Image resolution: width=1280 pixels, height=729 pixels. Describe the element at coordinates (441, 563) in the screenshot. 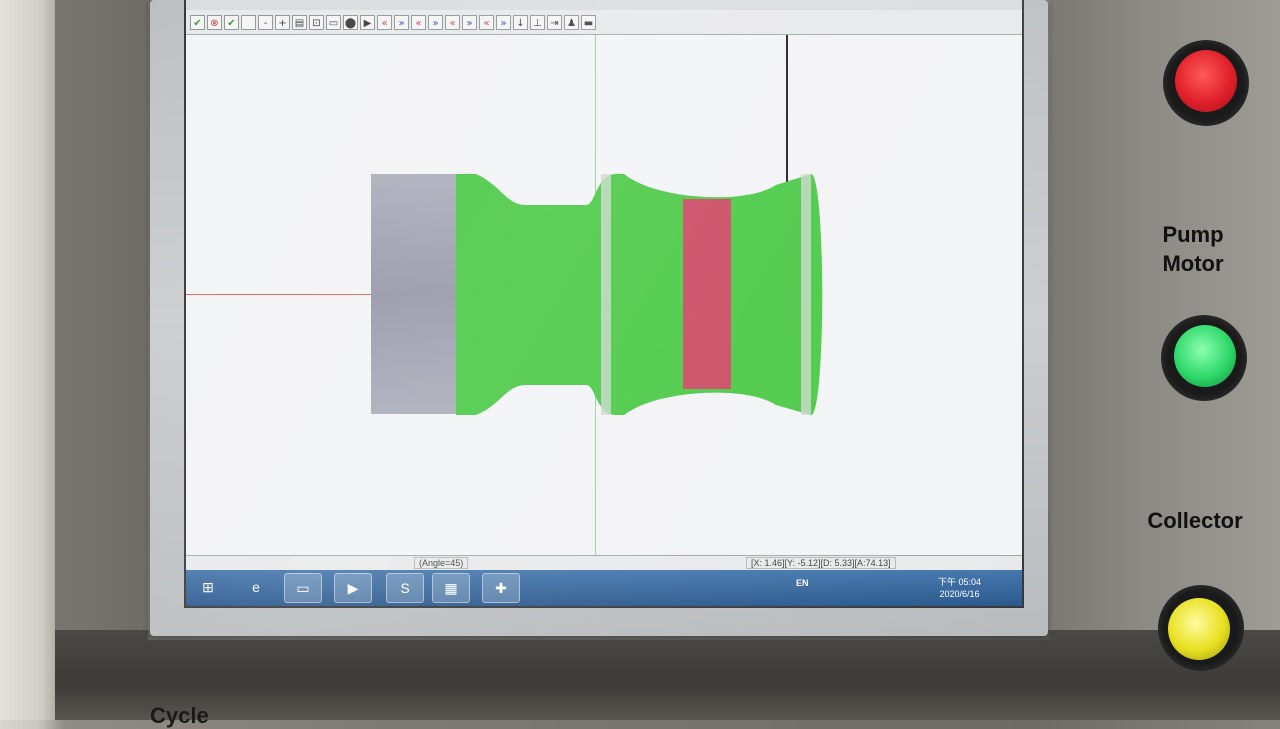

I see `angle-readout: (Angle=45)` at that location.